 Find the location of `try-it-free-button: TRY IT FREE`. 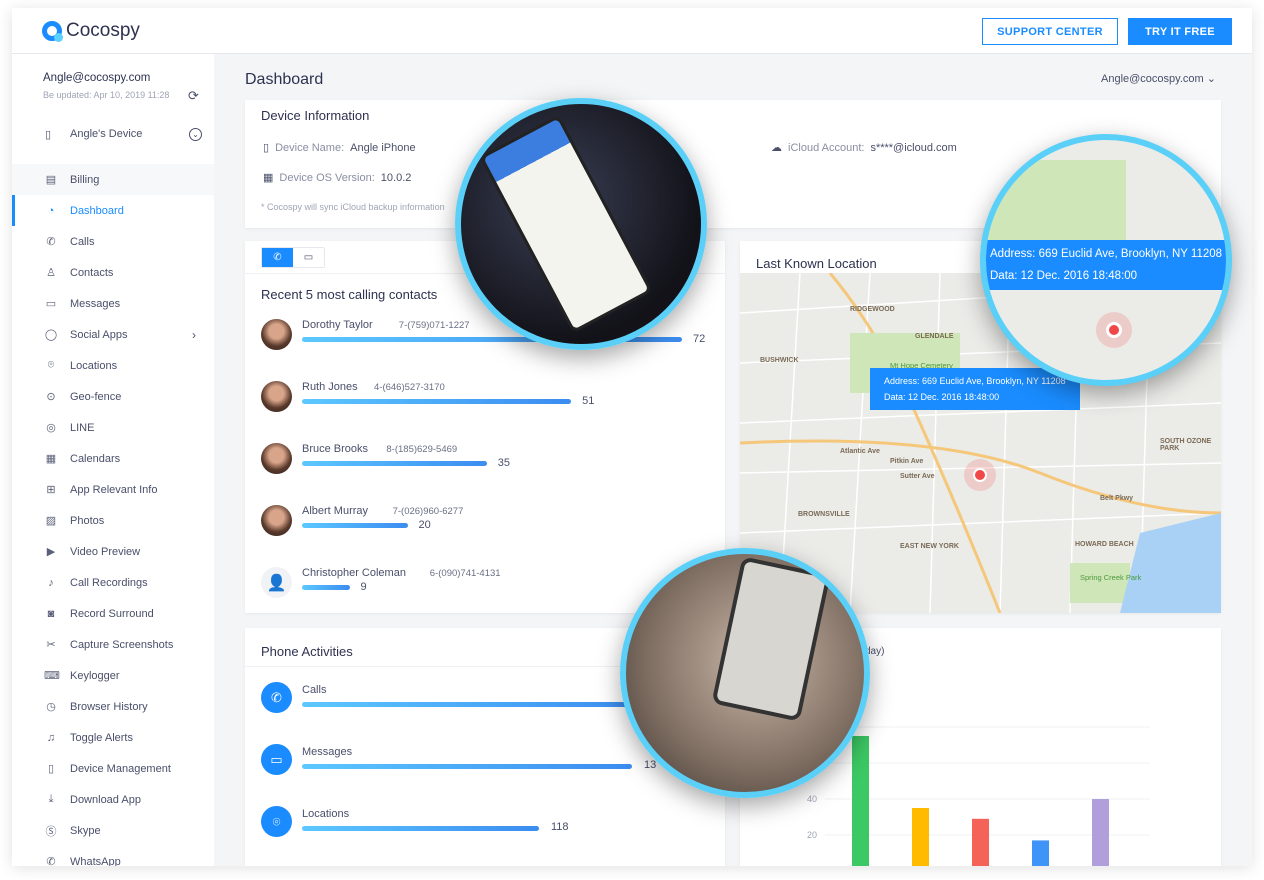

try-it-free-button: TRY IT FREE is located at coordinates (1180, 31).